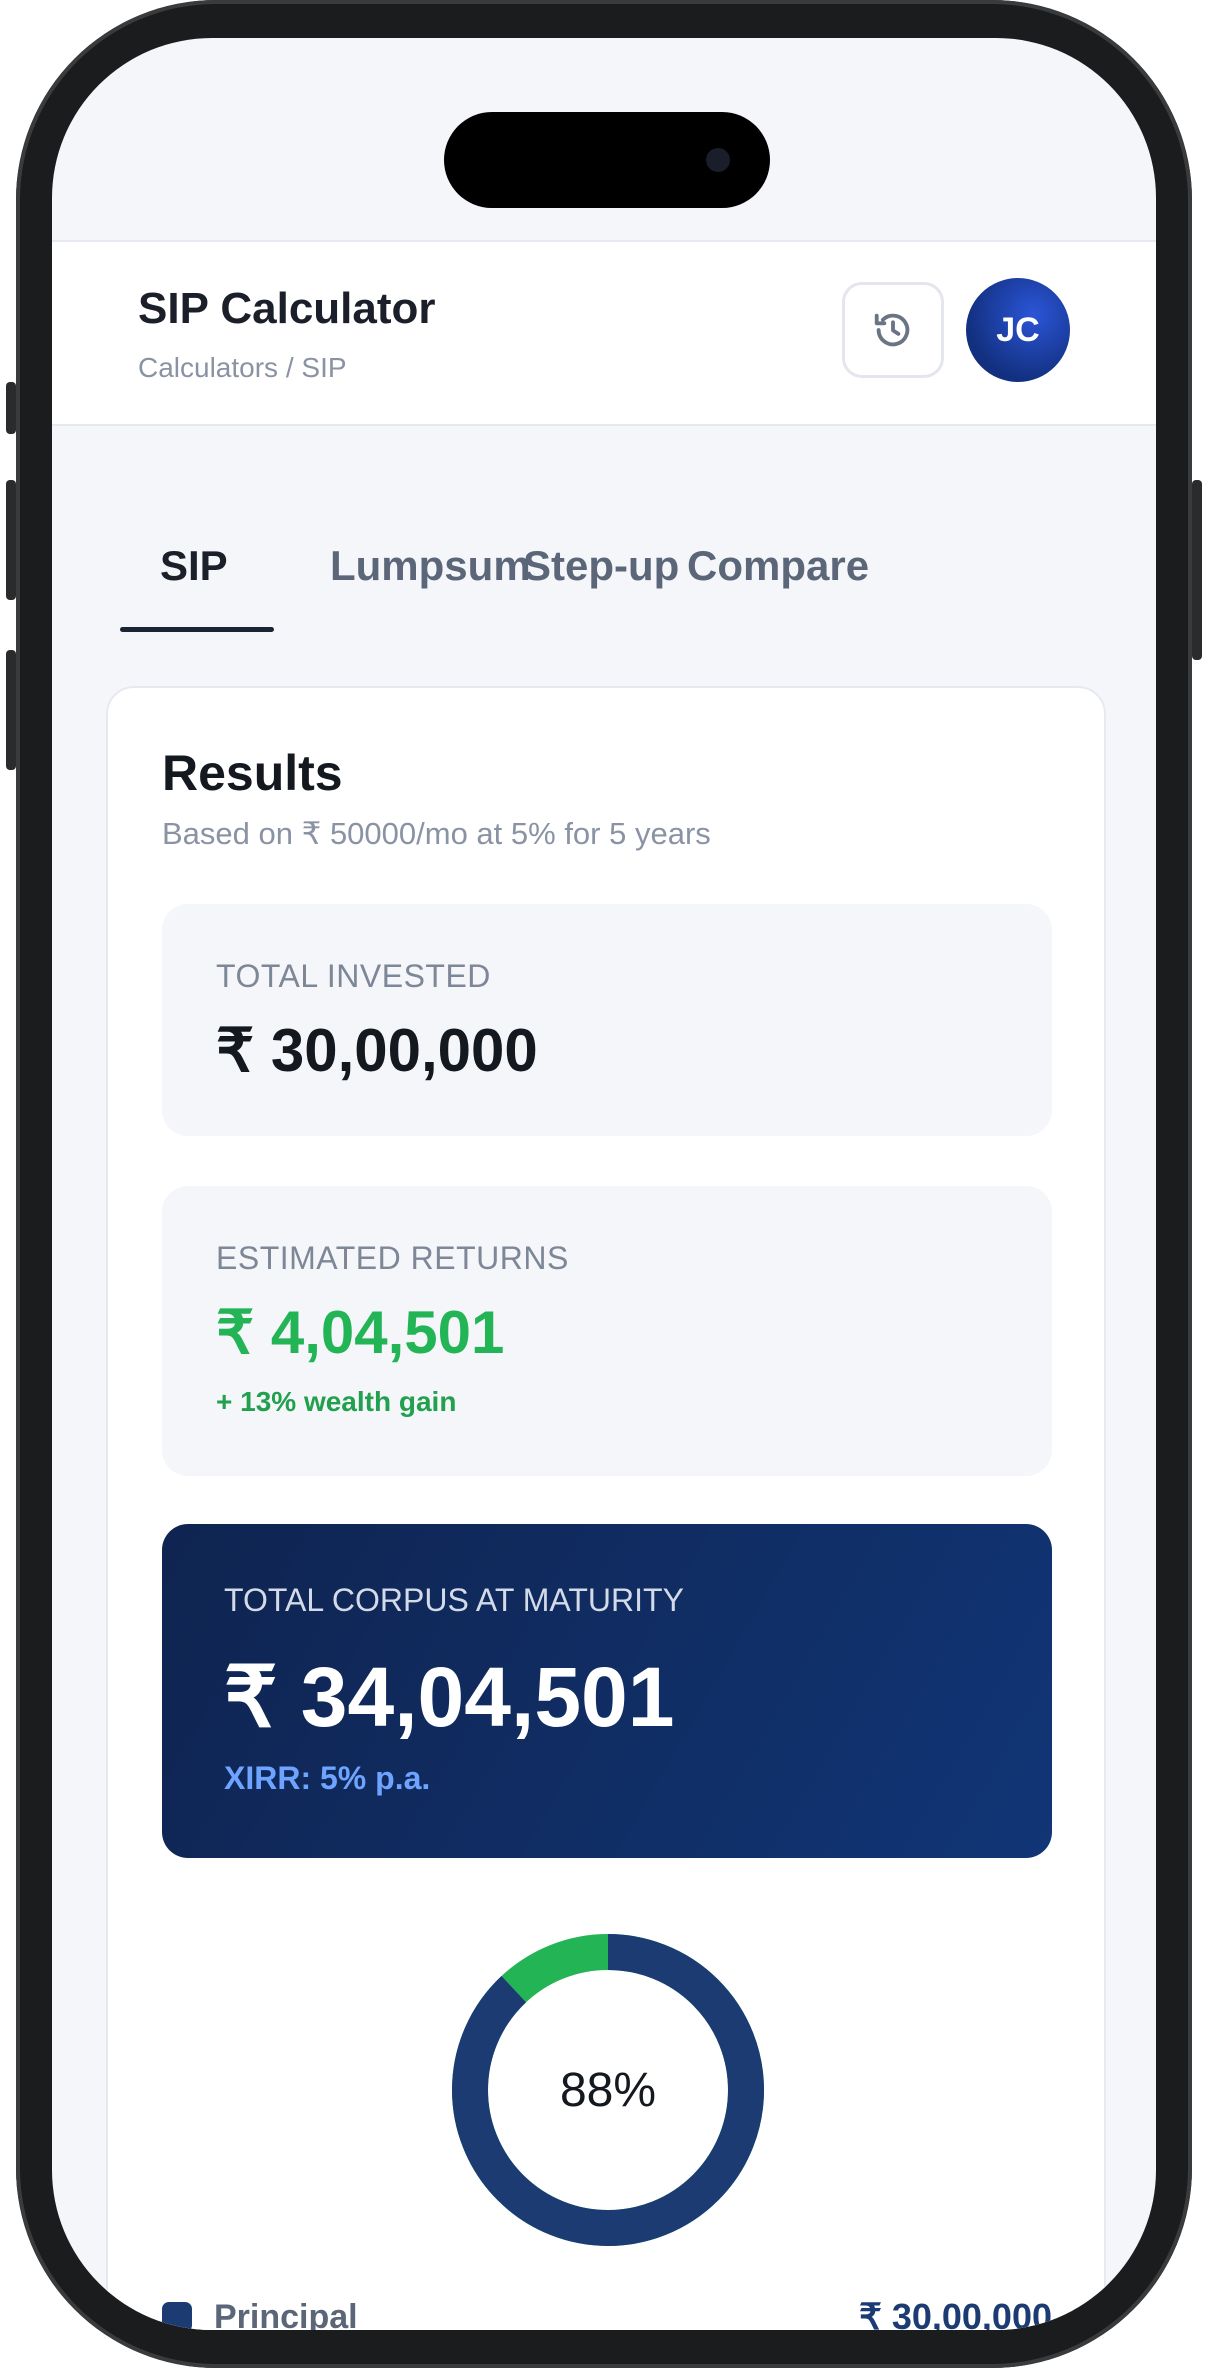 This screenshot has width=1208, height=2368. What do you see at coordinates (336, 1401) in the screenshot?
I see `wealth-gain-note: + 13% wealth gain` at bounding box center [336, 1401].